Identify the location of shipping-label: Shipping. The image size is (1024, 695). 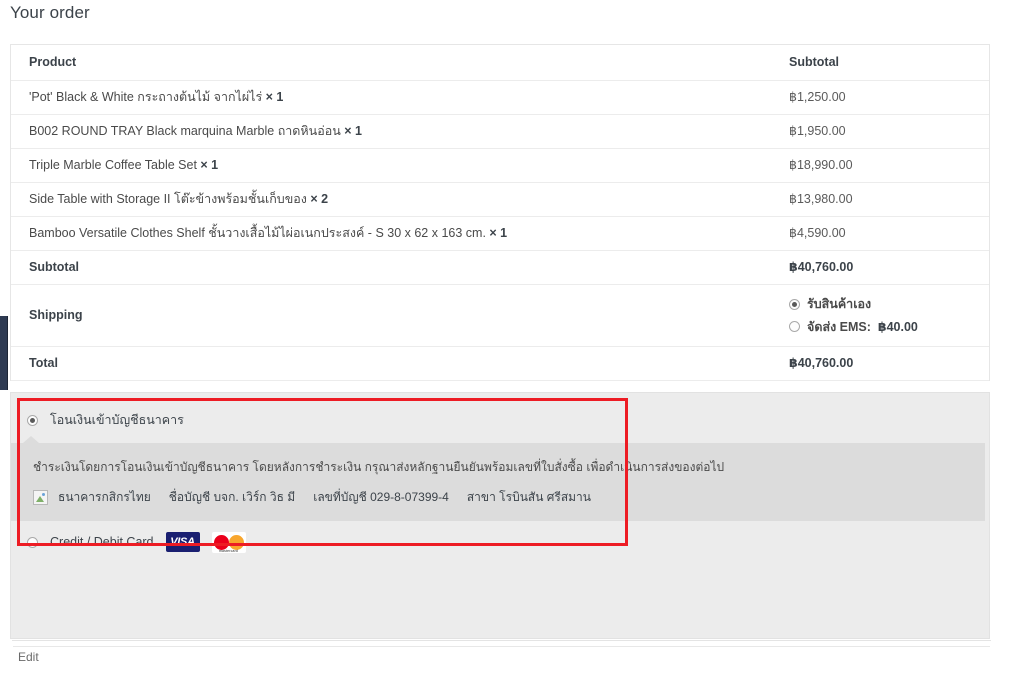
(56, 315).